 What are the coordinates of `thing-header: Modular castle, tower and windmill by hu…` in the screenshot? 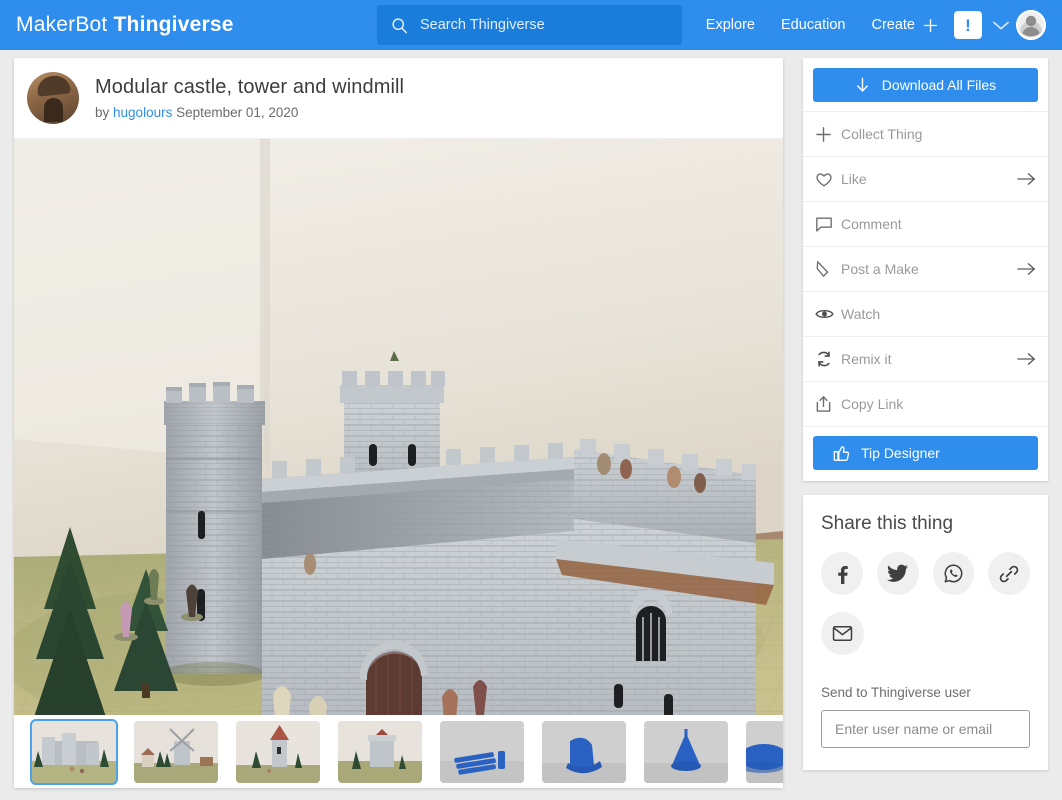 It's located at (398, 98).